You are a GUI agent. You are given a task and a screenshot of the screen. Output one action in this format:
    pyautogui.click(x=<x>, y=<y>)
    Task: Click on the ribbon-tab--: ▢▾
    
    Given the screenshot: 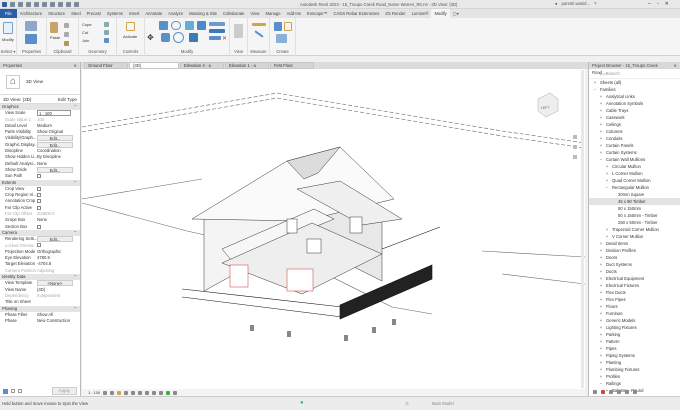 What is the action you would take?
    pyautogui.click(x=456, y=13)
    